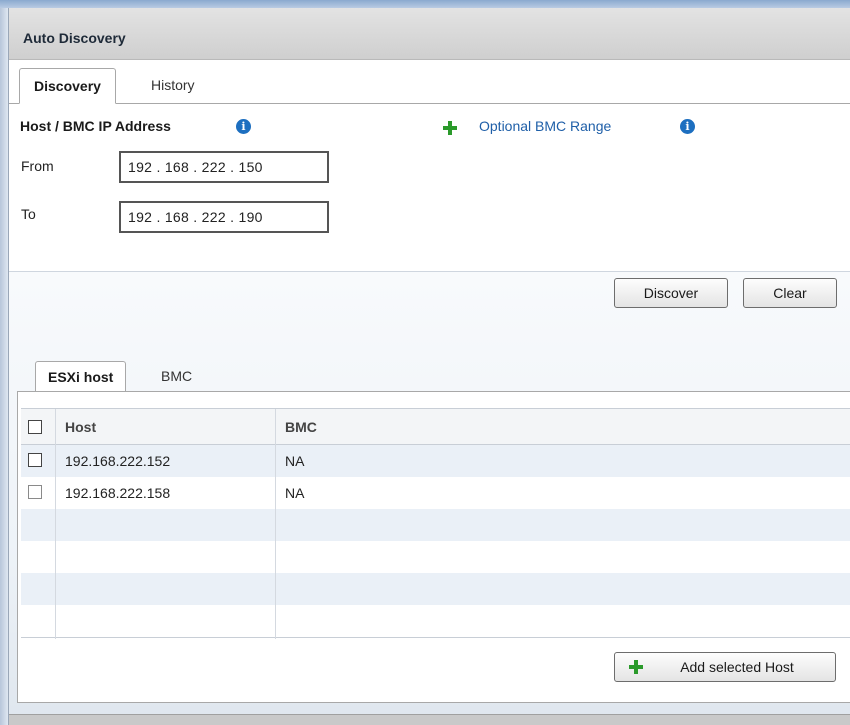 Image resolution: width=850 pixels, height=725 pixels. Describe the element at coordinates (81, 376) in the screenshot. I see `tab-esxi-host: ESXi host` at that location.